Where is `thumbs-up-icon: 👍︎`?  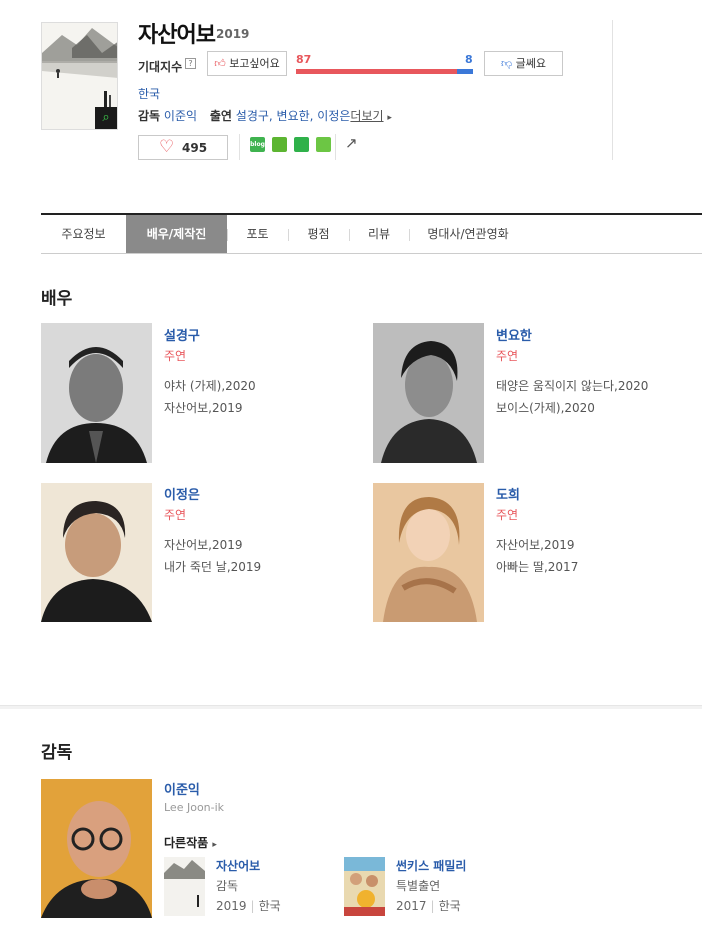 thumbs-up-icon: 👍︎ is located at coordinates (220, 63).